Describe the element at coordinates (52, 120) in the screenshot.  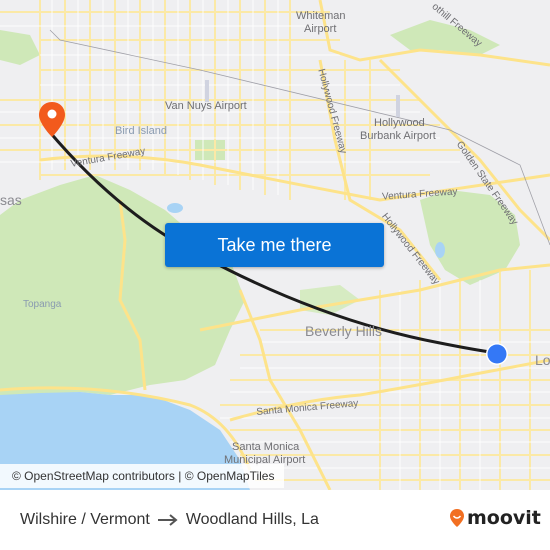
I see `destination-pin-icon` at that location.